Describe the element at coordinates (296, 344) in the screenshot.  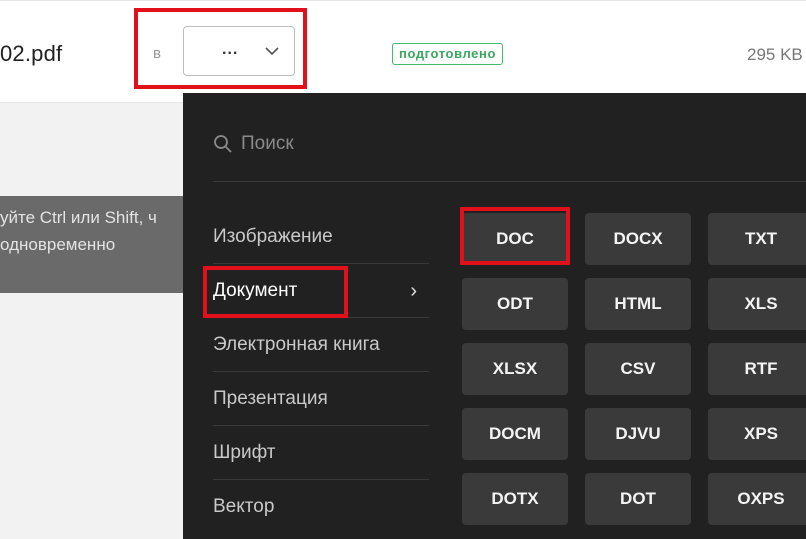
I see `category-label: Электронная книга` at that location.